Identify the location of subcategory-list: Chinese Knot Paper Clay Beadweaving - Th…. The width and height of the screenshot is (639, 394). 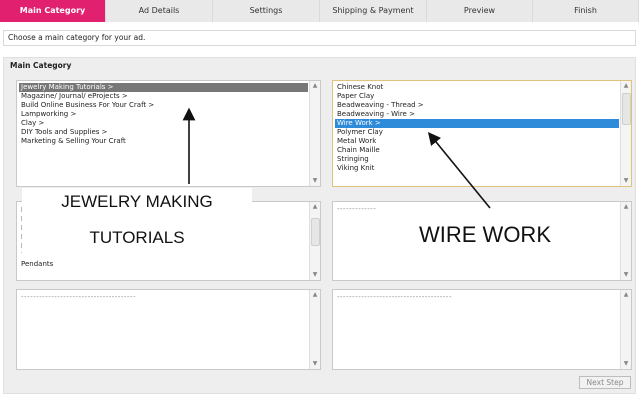
(482, 133).